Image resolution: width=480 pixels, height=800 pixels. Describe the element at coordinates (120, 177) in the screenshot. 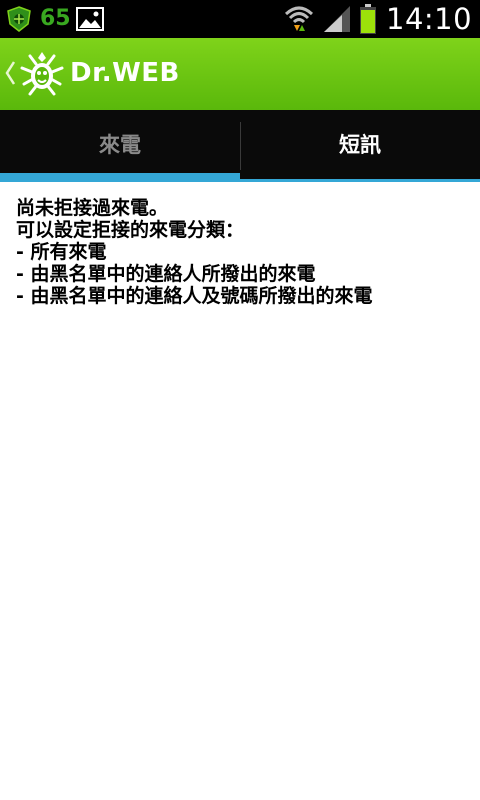

I see `selected-tab-indicator` at that location.